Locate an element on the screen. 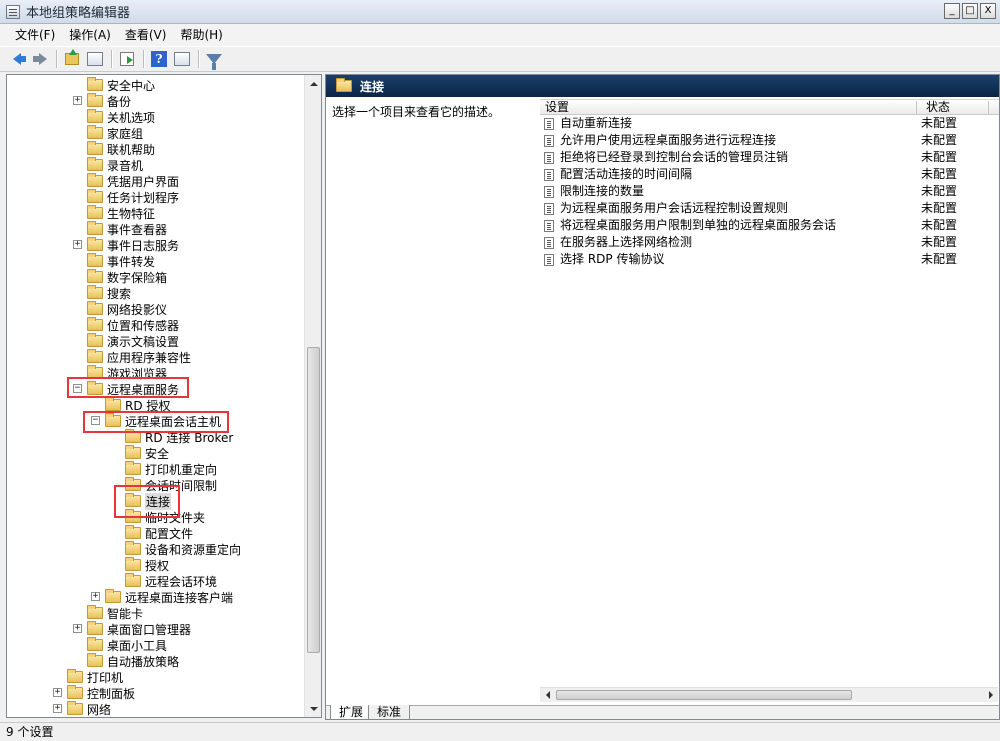 This screenshot has width=1000, height=741. minimize-button: _ is located at coordinates (952, 11).